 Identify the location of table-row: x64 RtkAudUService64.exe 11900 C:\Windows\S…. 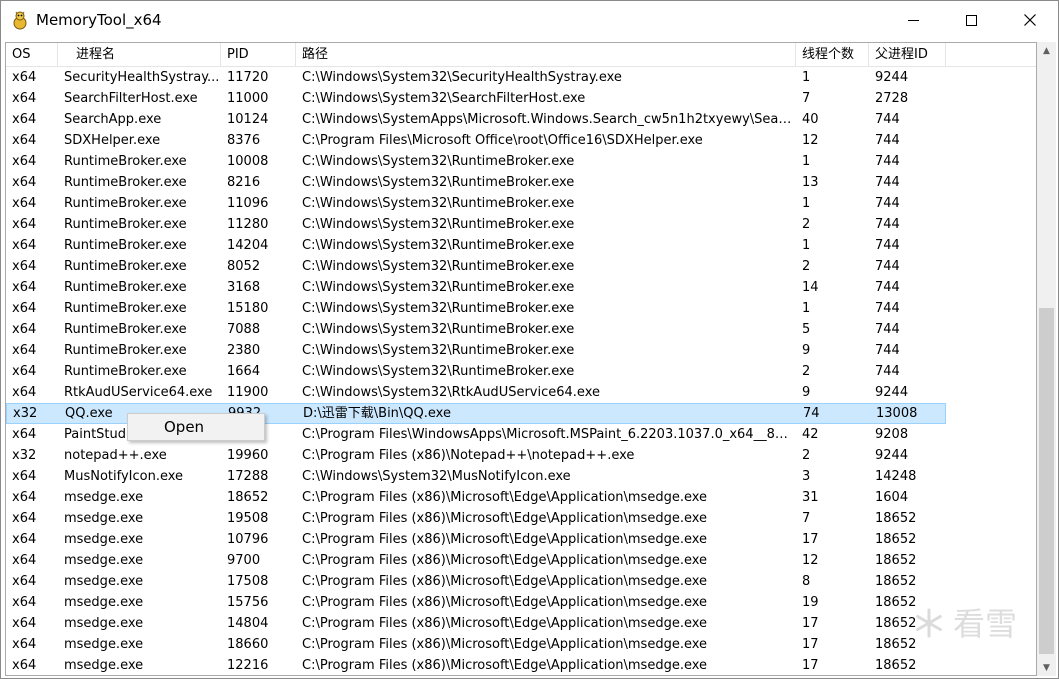
(476, 392).